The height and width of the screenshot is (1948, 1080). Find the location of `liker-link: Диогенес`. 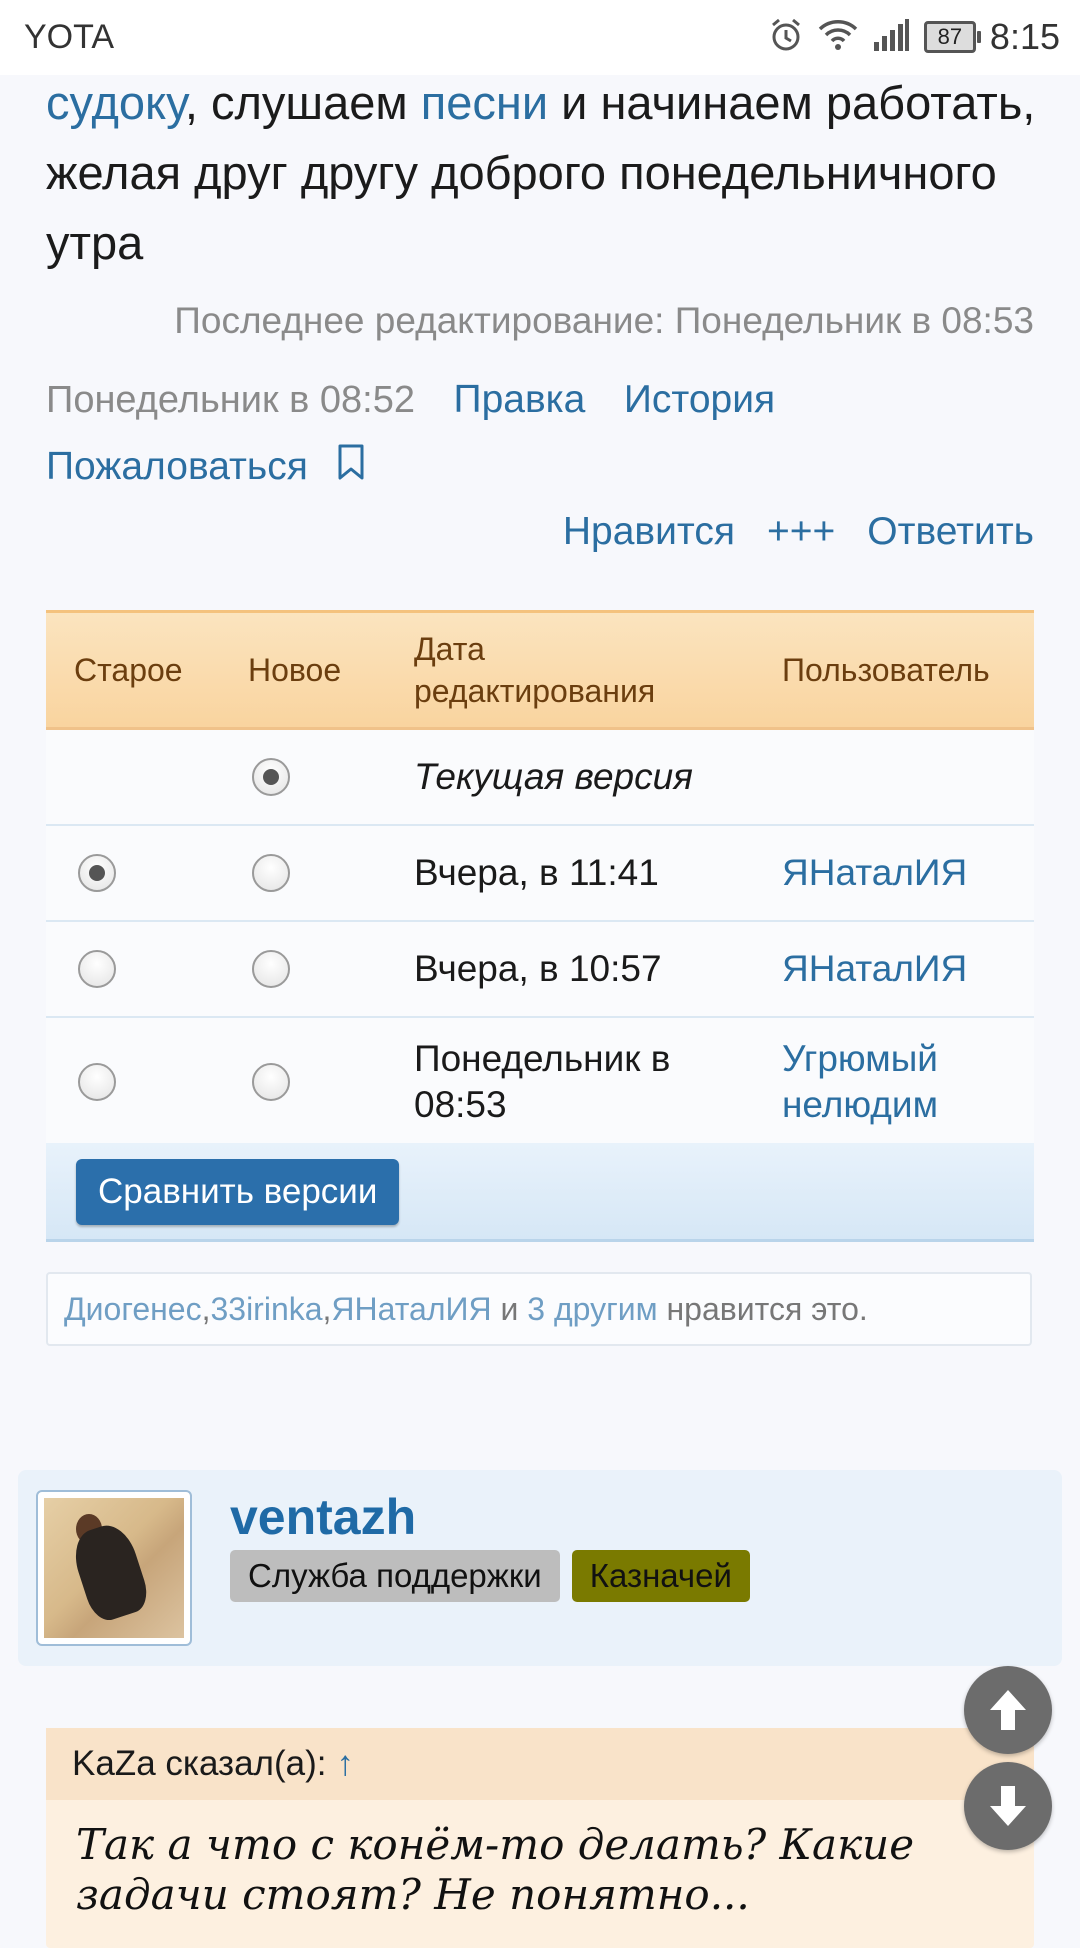

liker-link: Диогенес is located at coordinates (133, 1309).